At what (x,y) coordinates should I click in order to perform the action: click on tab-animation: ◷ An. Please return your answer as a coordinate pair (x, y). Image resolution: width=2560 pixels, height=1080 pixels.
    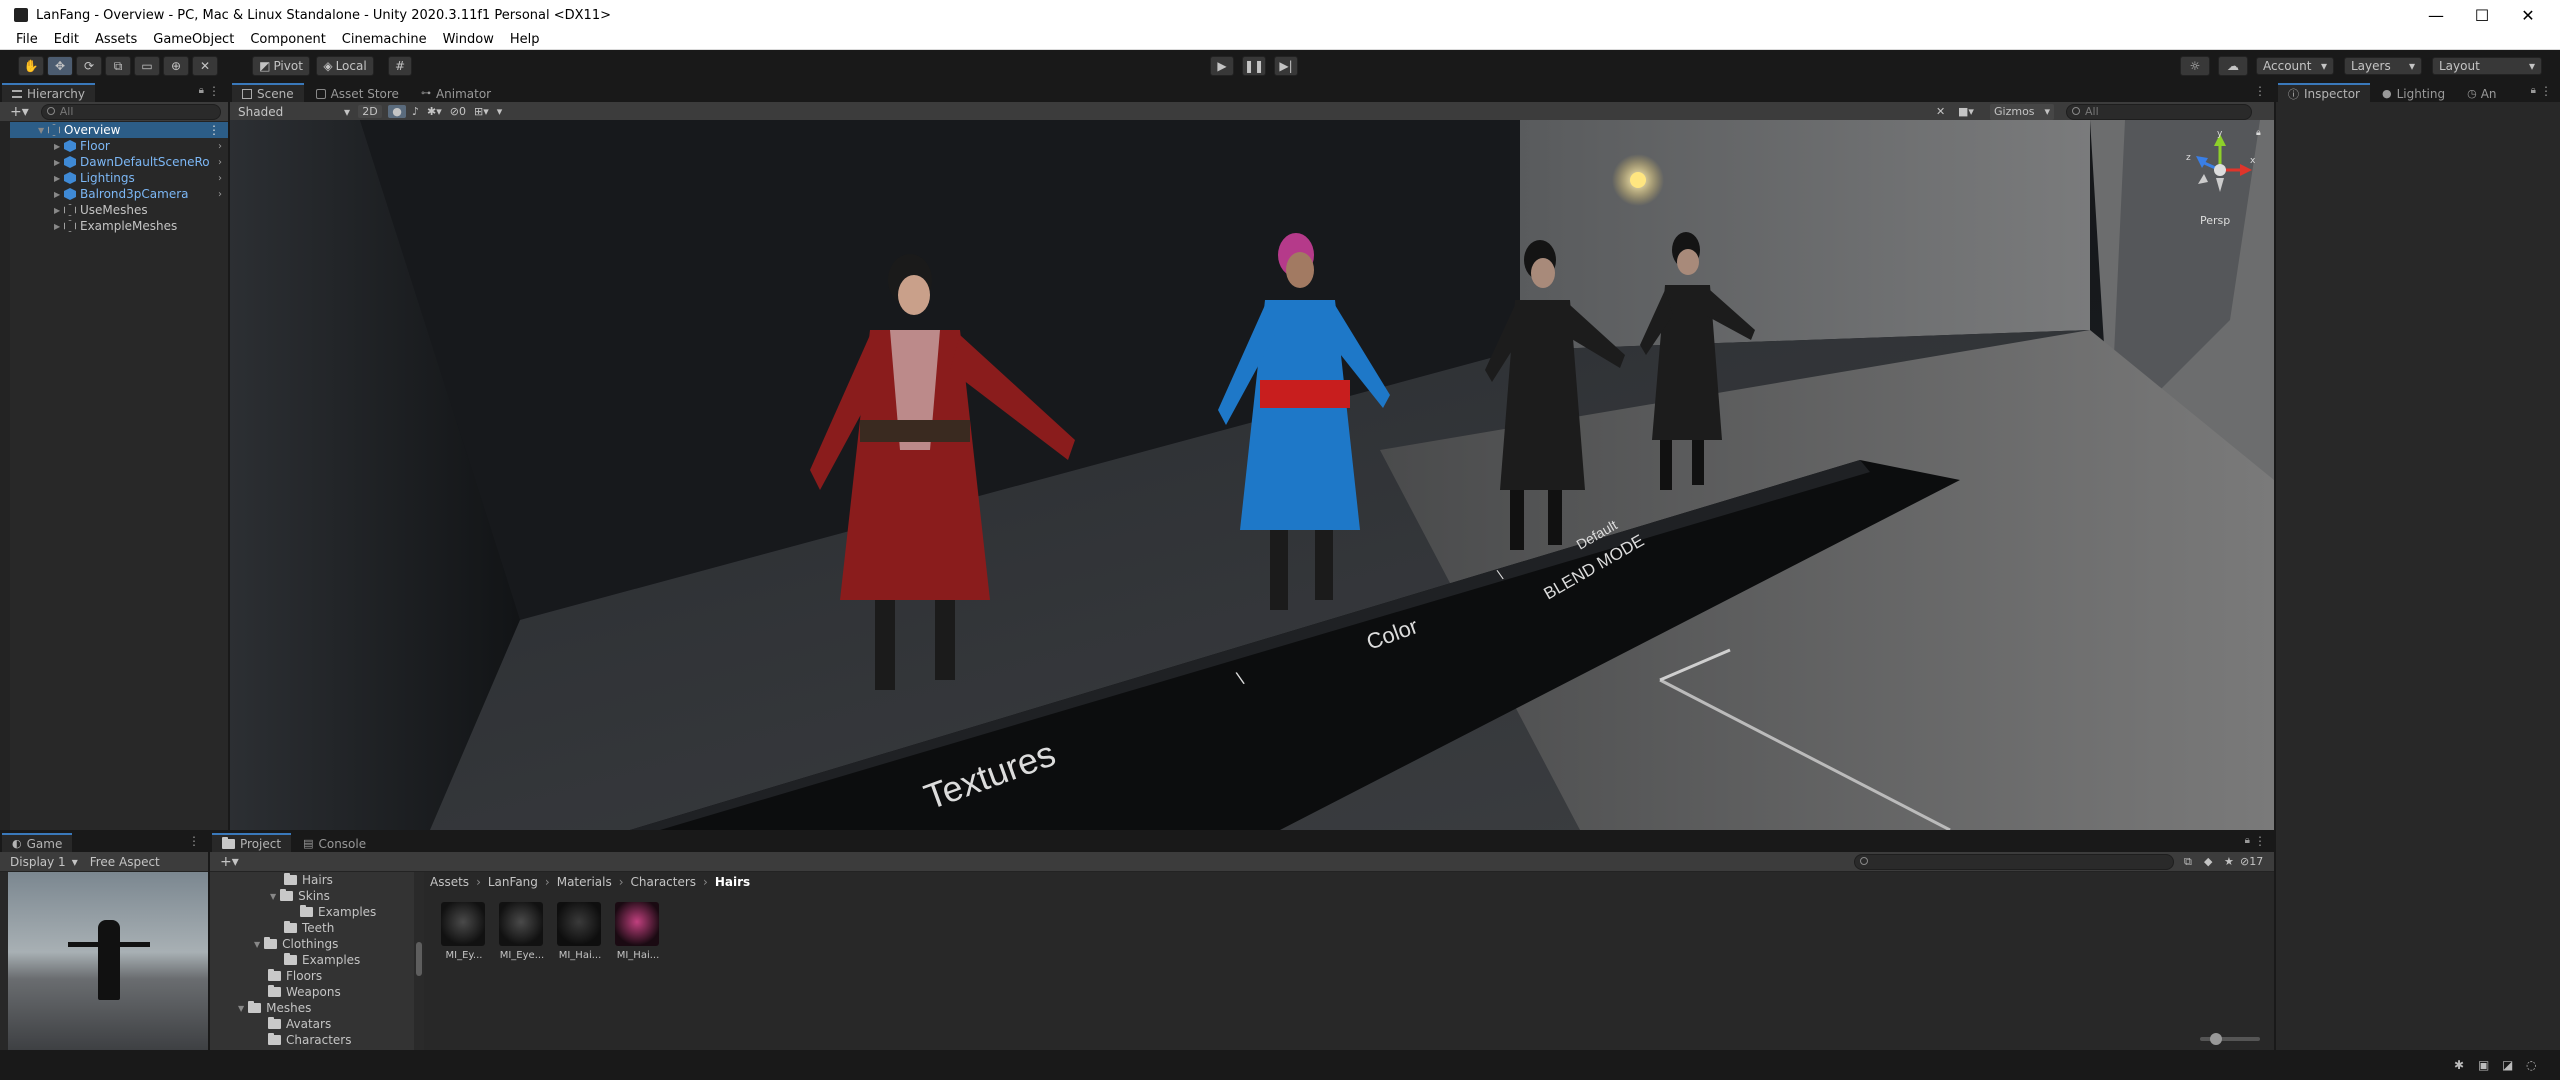
    Looking at the image, I should click on (2482, 92).